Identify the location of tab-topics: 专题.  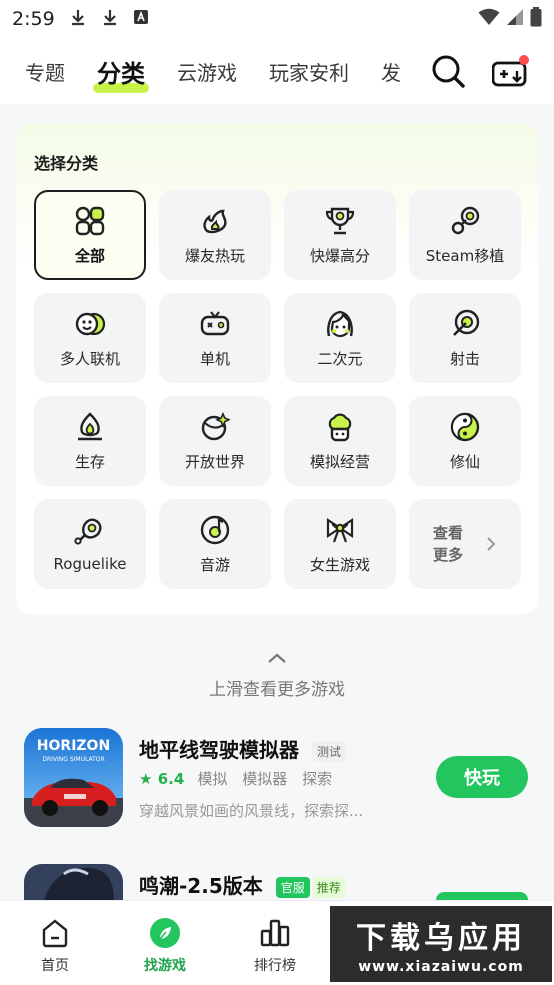
(45, 71).